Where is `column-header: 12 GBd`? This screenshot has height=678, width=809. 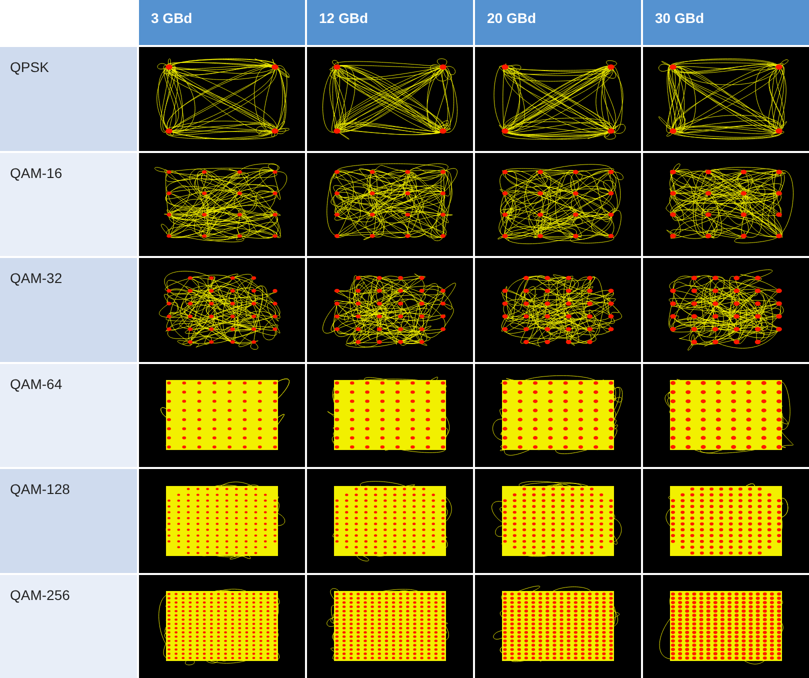
column-header: 12 GBd is located at coordinates (390, 22).